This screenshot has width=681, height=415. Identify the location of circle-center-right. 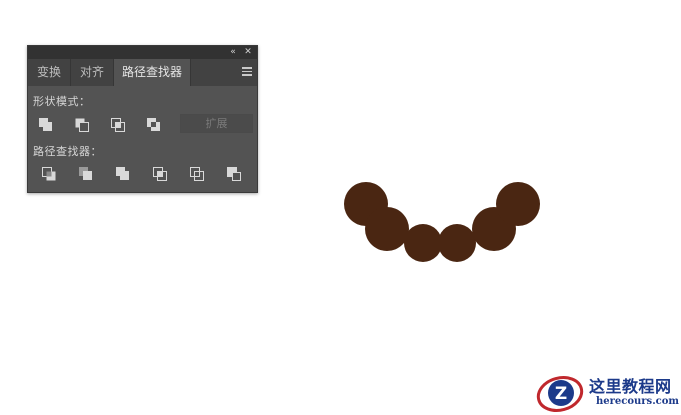
(457, 243).